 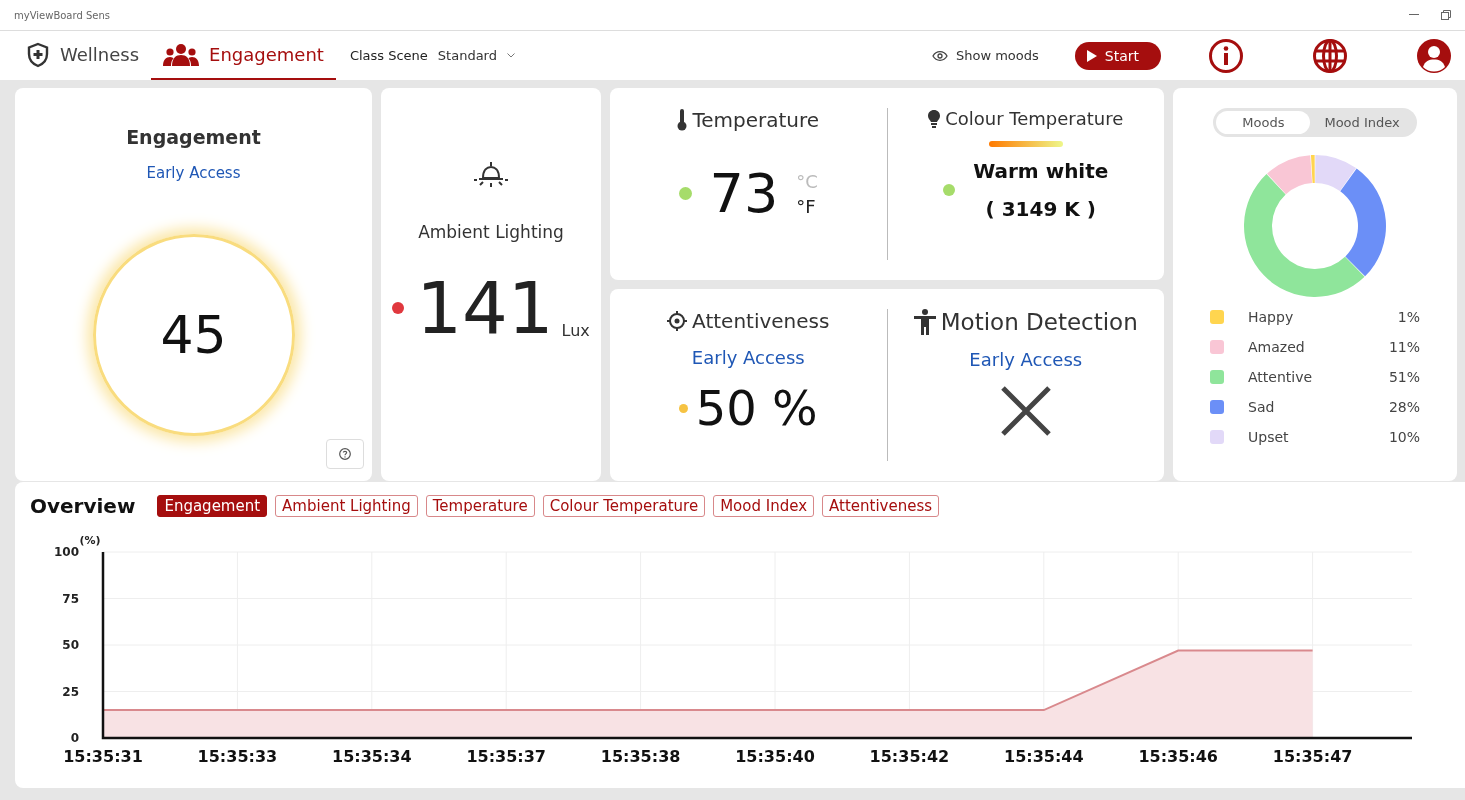 I want to click on section-title: Overview, so click(x=83, y=506).